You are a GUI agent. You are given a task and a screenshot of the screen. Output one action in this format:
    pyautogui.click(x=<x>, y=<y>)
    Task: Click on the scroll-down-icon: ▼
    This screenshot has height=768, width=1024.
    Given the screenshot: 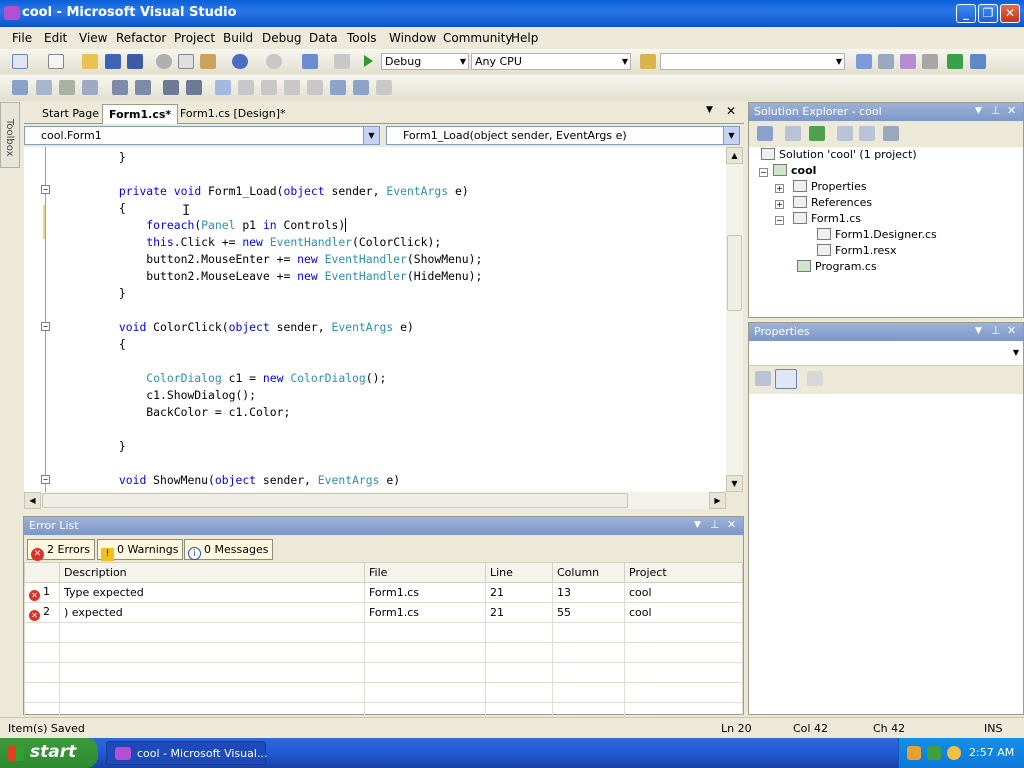 What is the action you would take?
    pyautogui.click(x=734, y=483)
    